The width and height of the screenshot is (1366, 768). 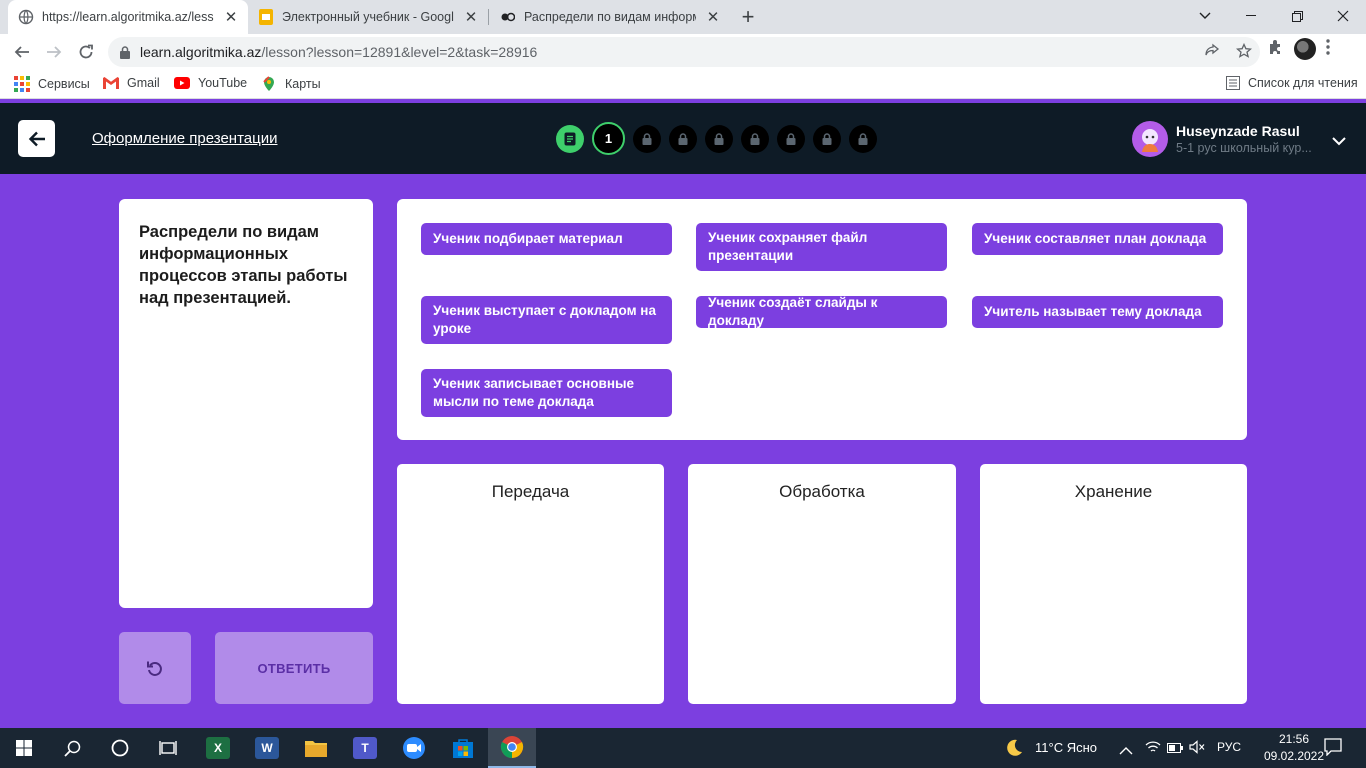 I want to click on browser-tab: Электронный учебник - Google ✕, so click(x=368, y=17).